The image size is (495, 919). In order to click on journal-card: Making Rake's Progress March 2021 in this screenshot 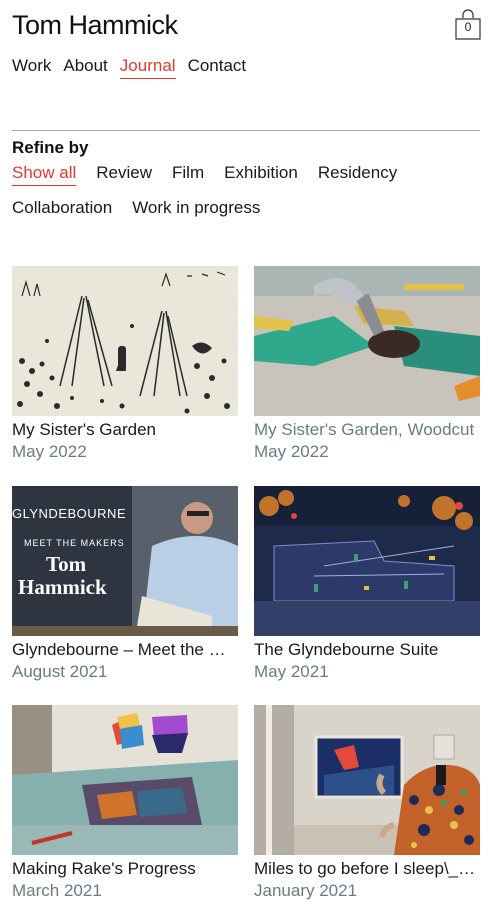, I will do `click(125, 803)`.